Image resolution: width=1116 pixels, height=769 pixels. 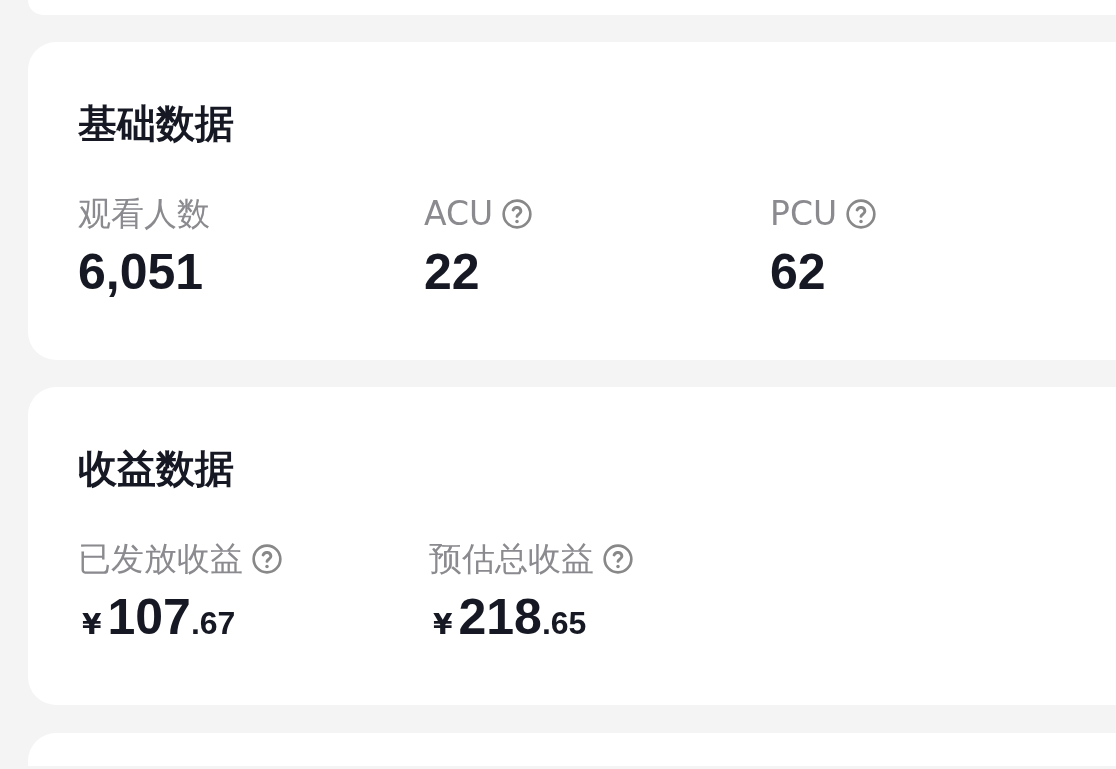 I want to click on metric-decimal: .67, so click(x=213, y=623).